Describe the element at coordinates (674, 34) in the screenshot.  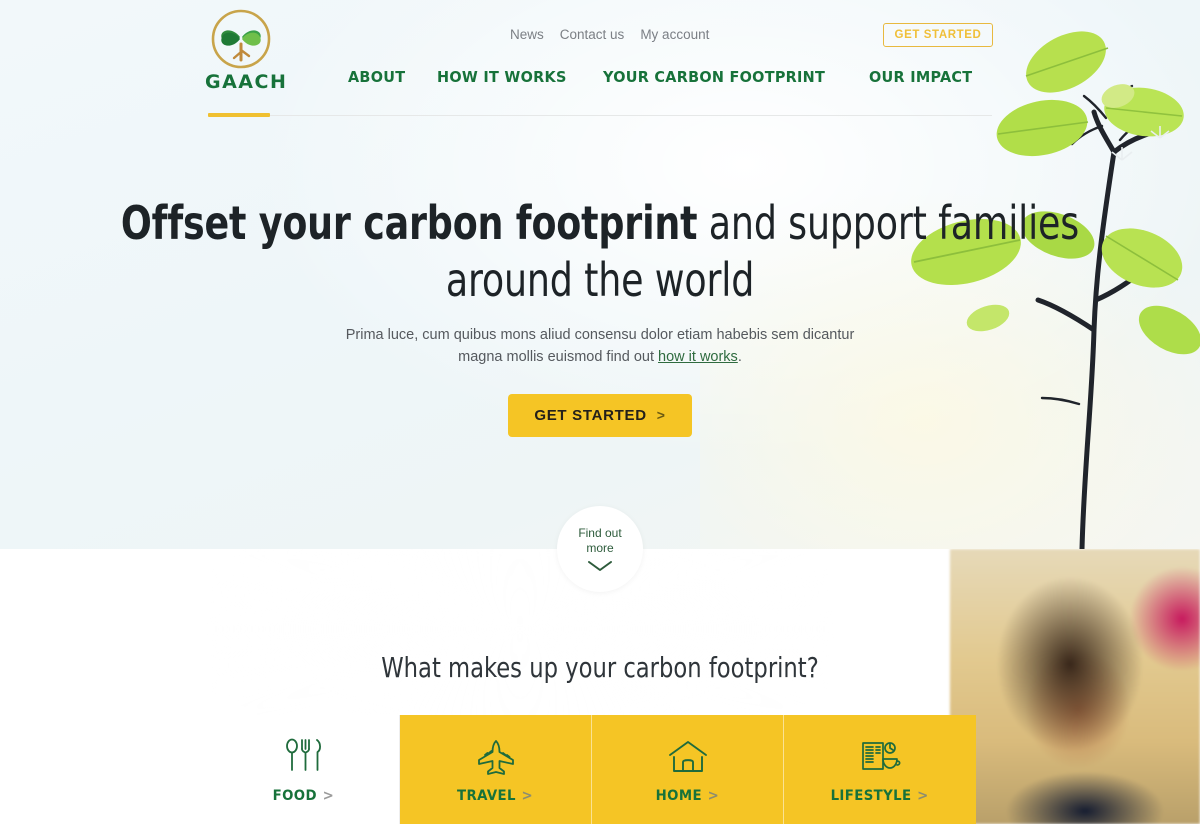
I see `utility-link-my-account: My account` at that location.